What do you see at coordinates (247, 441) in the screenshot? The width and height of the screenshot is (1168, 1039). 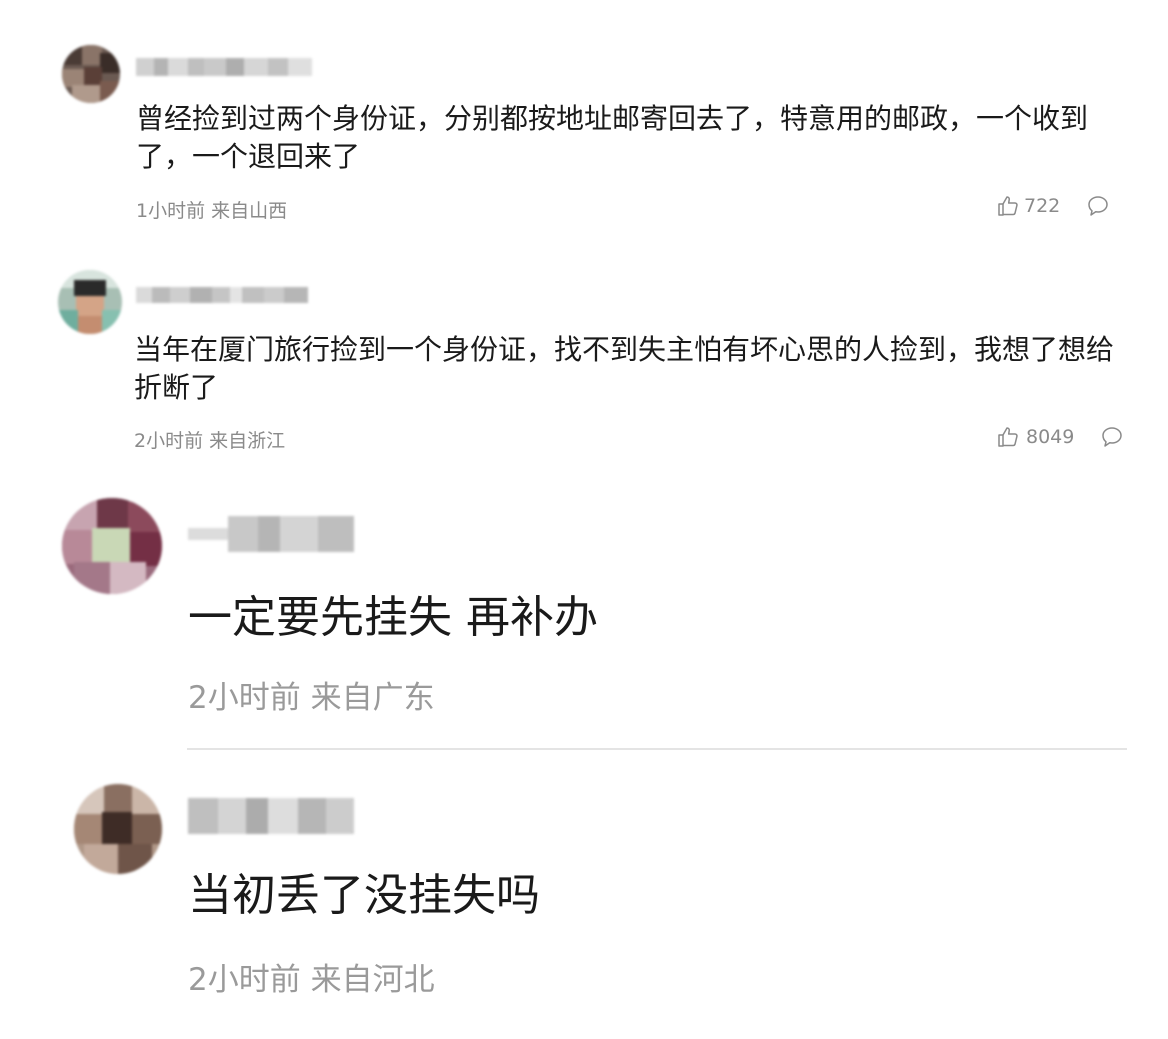 I see `comment-location: 来自浙江` at bounding box center [247, 441].